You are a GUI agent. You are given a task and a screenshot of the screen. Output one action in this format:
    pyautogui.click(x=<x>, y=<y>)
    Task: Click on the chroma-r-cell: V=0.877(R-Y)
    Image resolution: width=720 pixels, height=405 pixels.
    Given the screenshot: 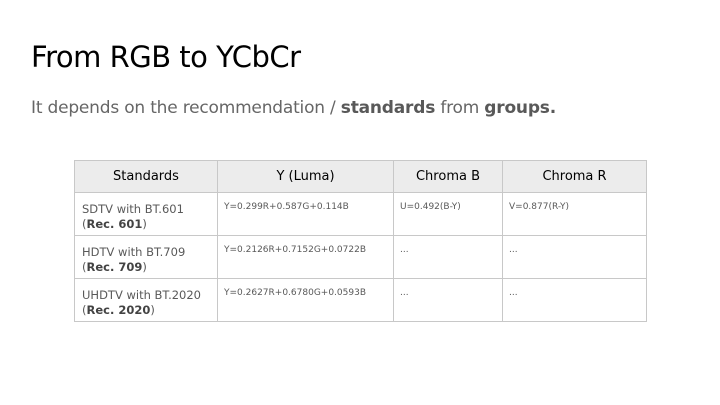 What is the action you would take?
    pyautogui.click(x=574, y=214)
    